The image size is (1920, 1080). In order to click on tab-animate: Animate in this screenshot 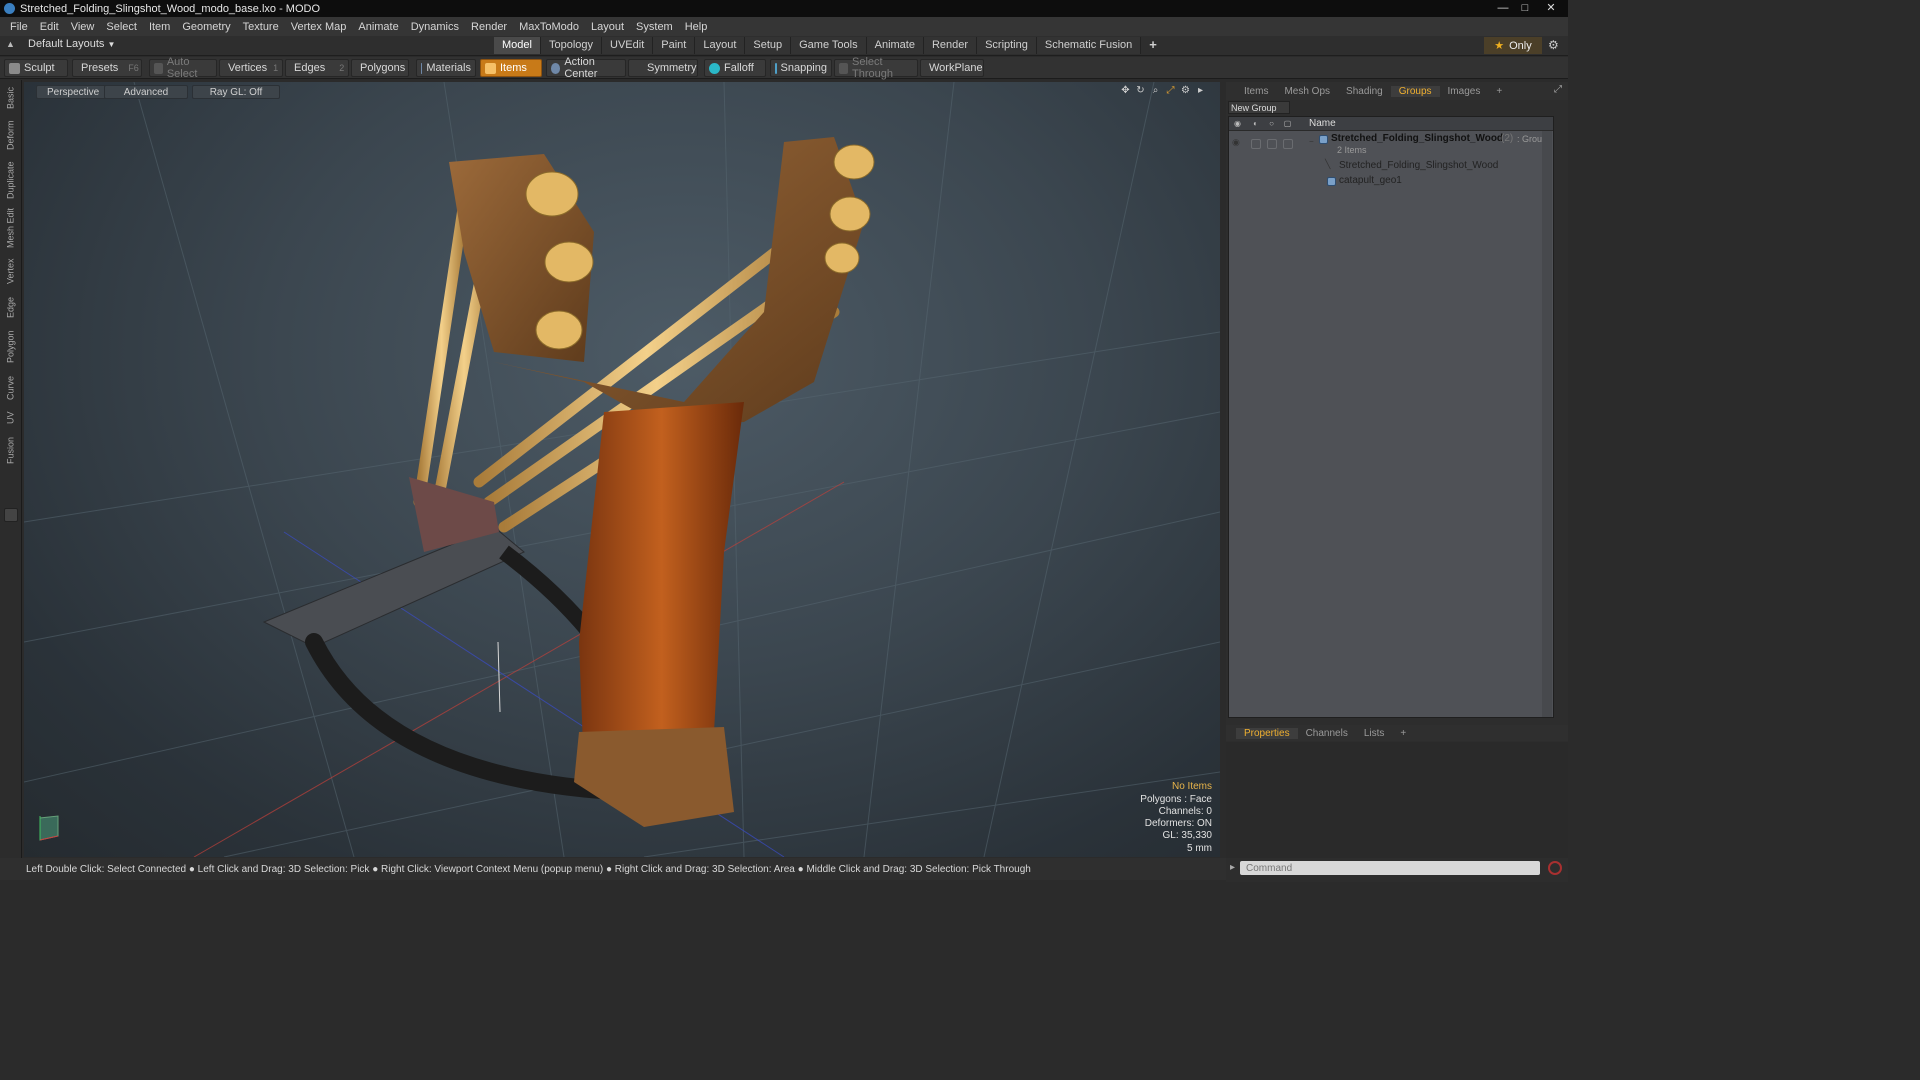, I will do `click(895, 45)`.